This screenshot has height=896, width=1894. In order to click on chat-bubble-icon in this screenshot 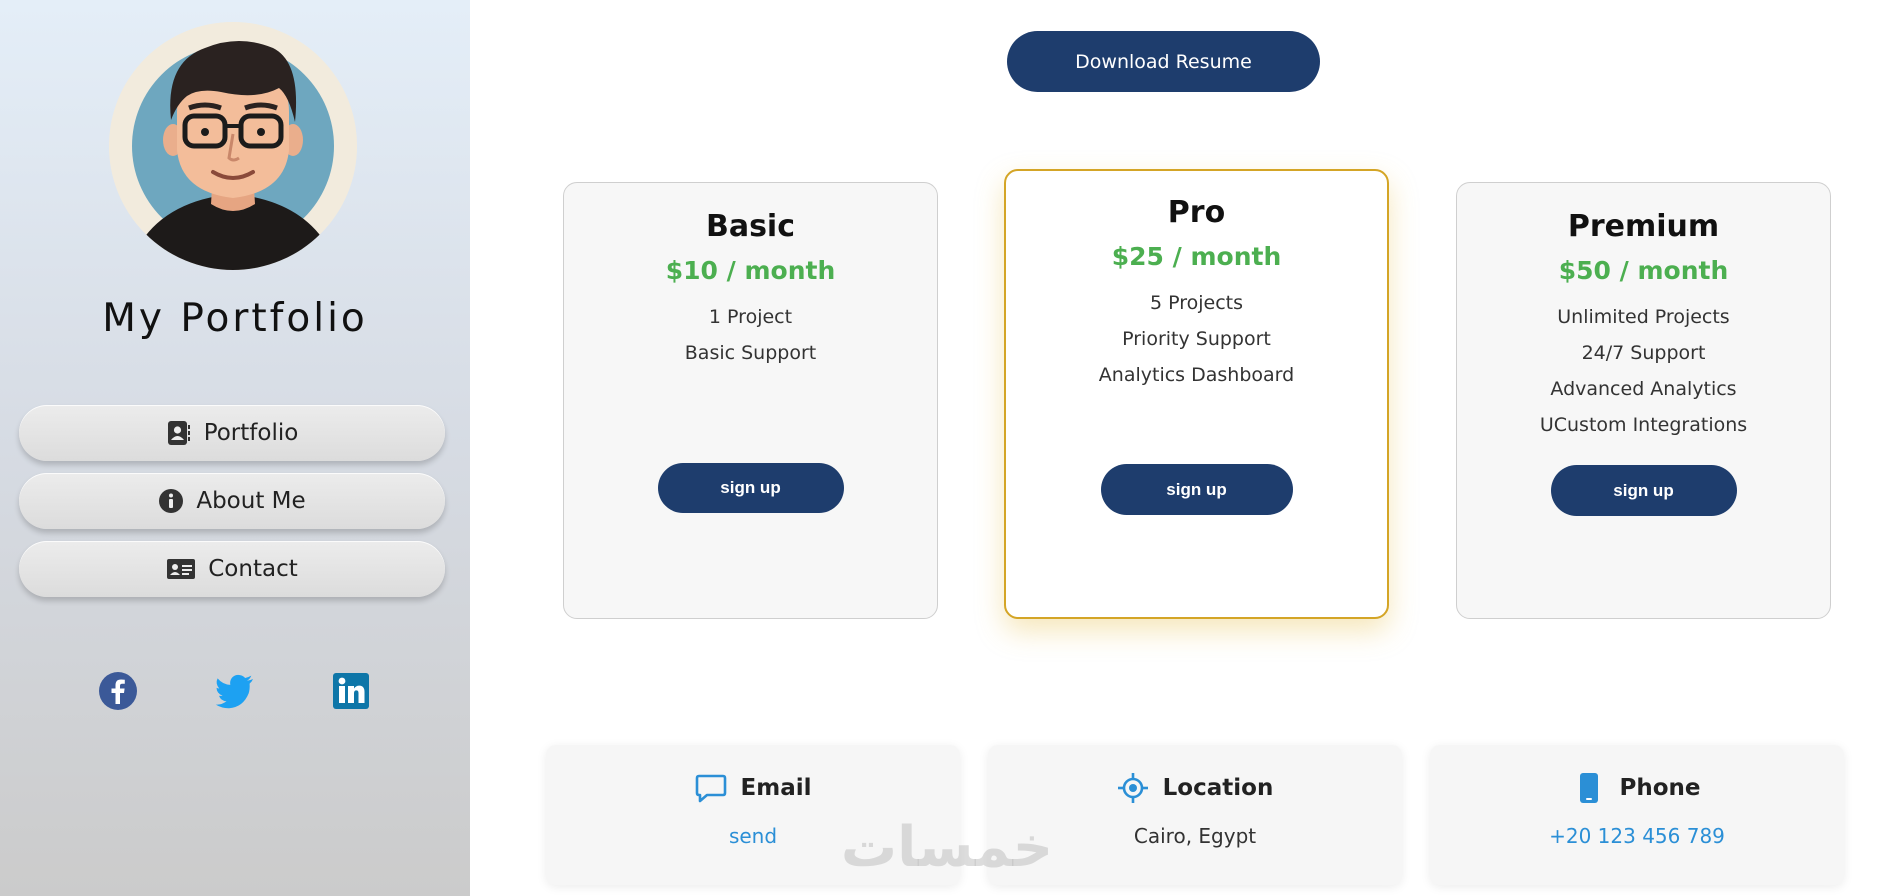, I will do `click(711, 788)`.